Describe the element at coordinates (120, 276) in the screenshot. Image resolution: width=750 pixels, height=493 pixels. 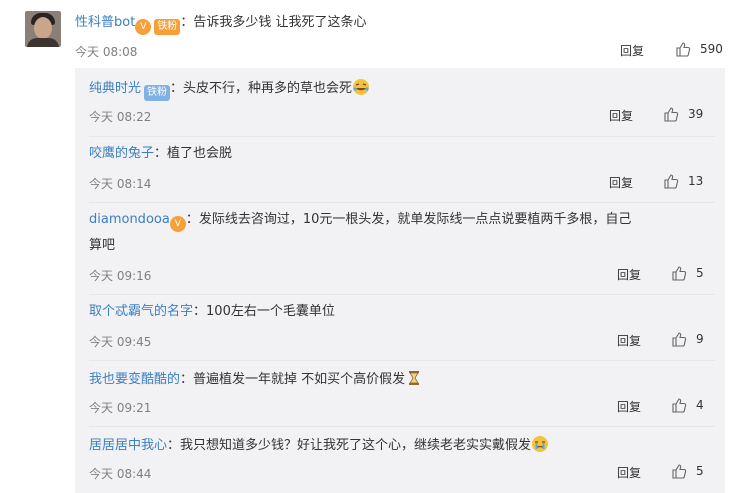
I see `reply-time: 今天 09:16` at that location.